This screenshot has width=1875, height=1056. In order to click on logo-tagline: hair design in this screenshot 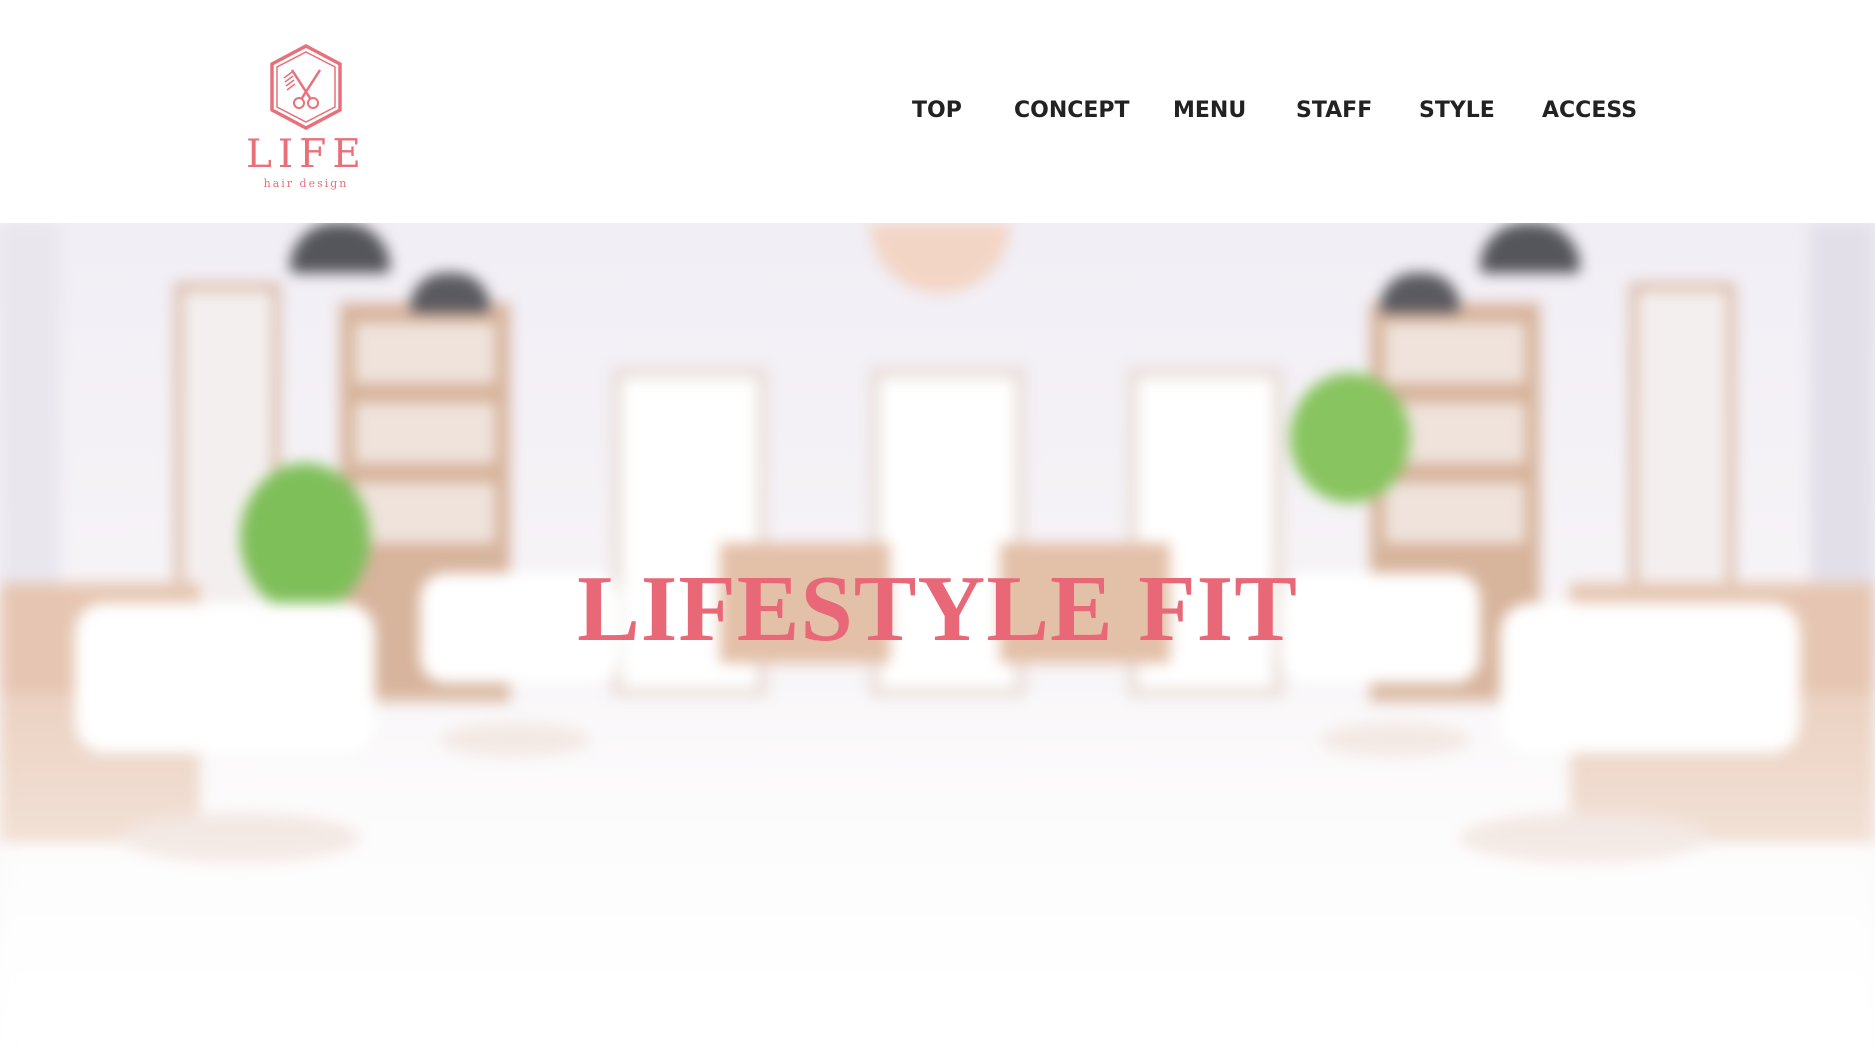, I will do `click(306, 183)`.